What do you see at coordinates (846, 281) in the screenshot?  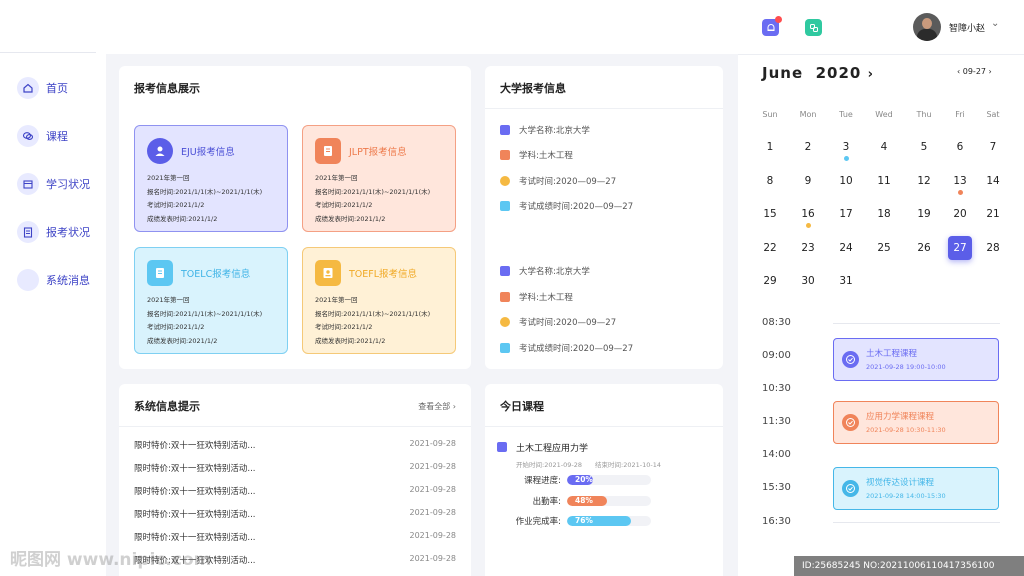 I see `calendar-day: 31` at bounding box center [846, 281].